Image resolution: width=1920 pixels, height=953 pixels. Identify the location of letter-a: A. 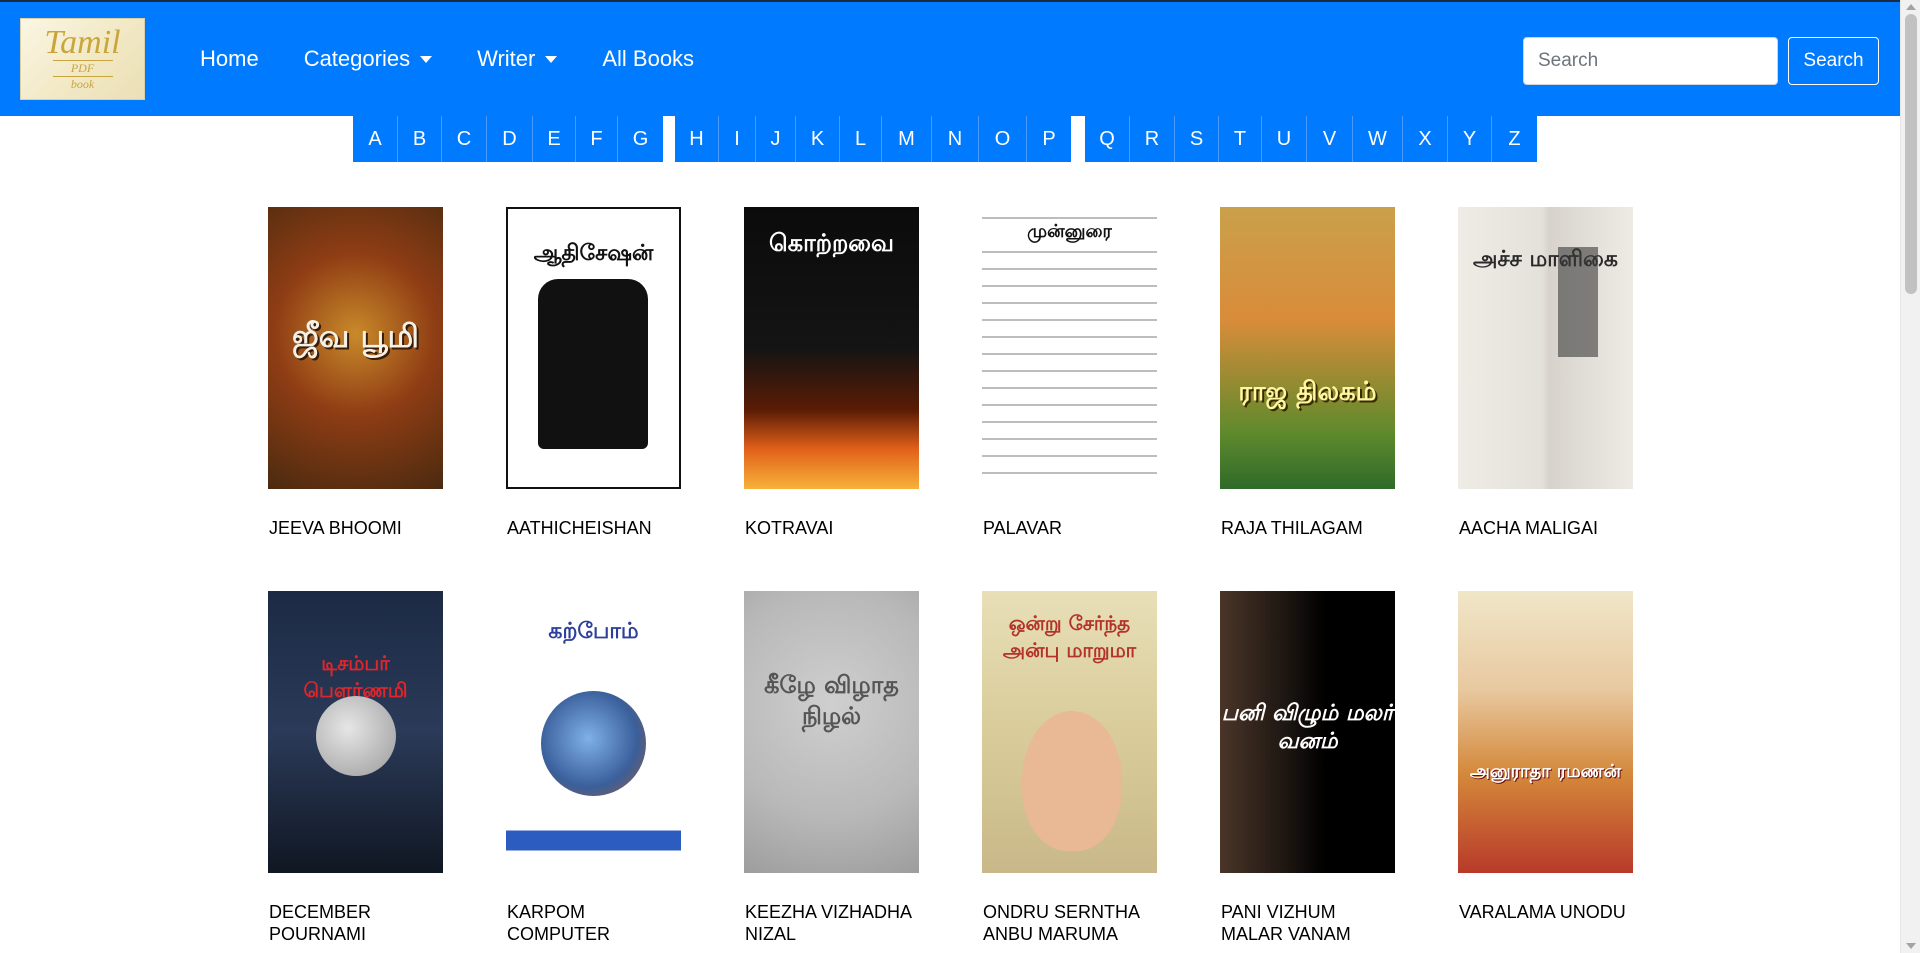
(375, 139).